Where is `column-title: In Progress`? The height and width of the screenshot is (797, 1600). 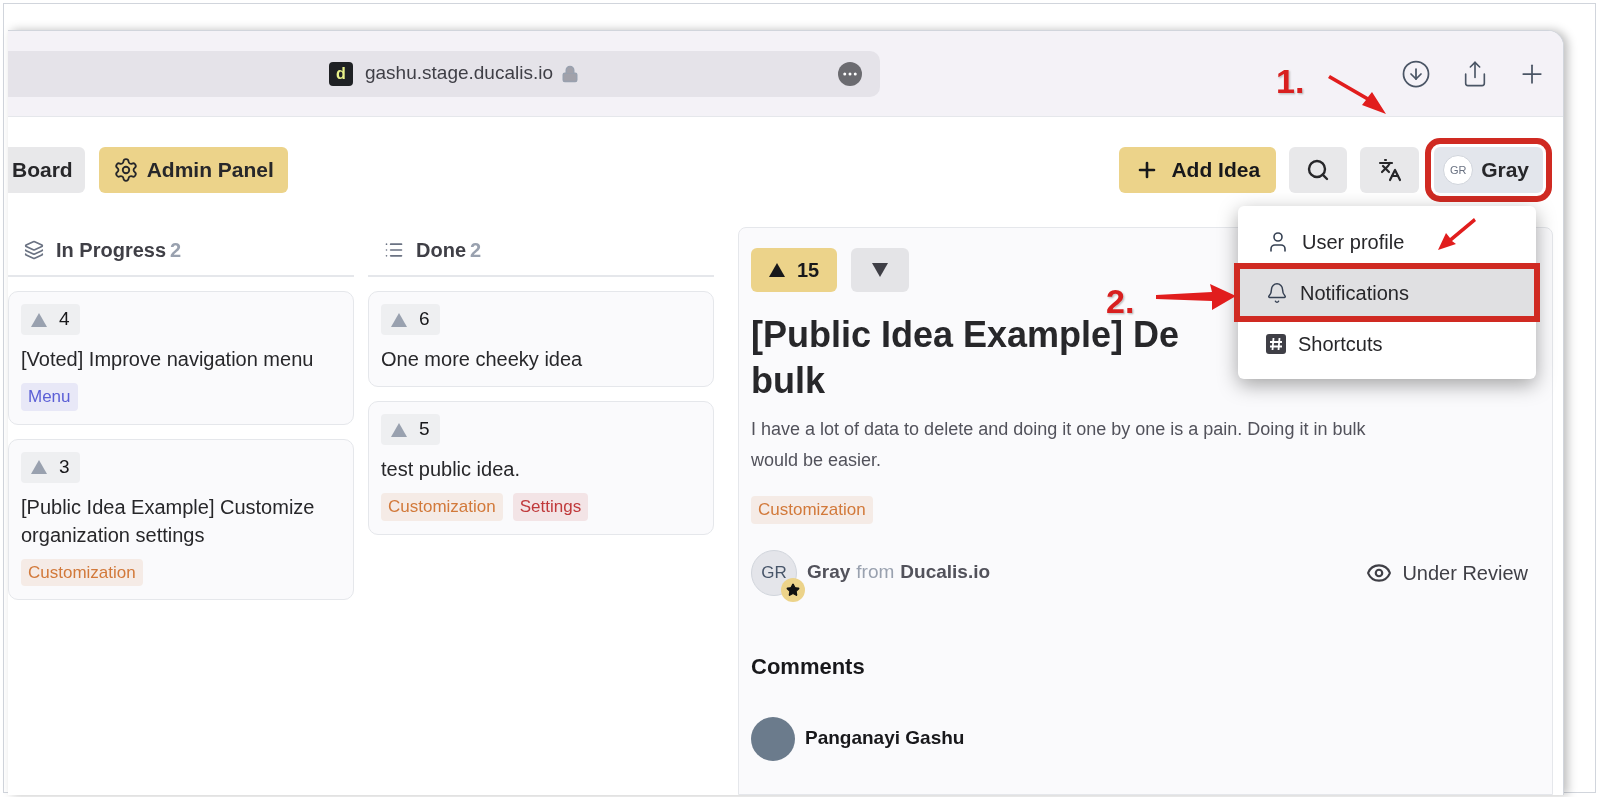
column-title: In Progress is located at coordinates (111, 250).